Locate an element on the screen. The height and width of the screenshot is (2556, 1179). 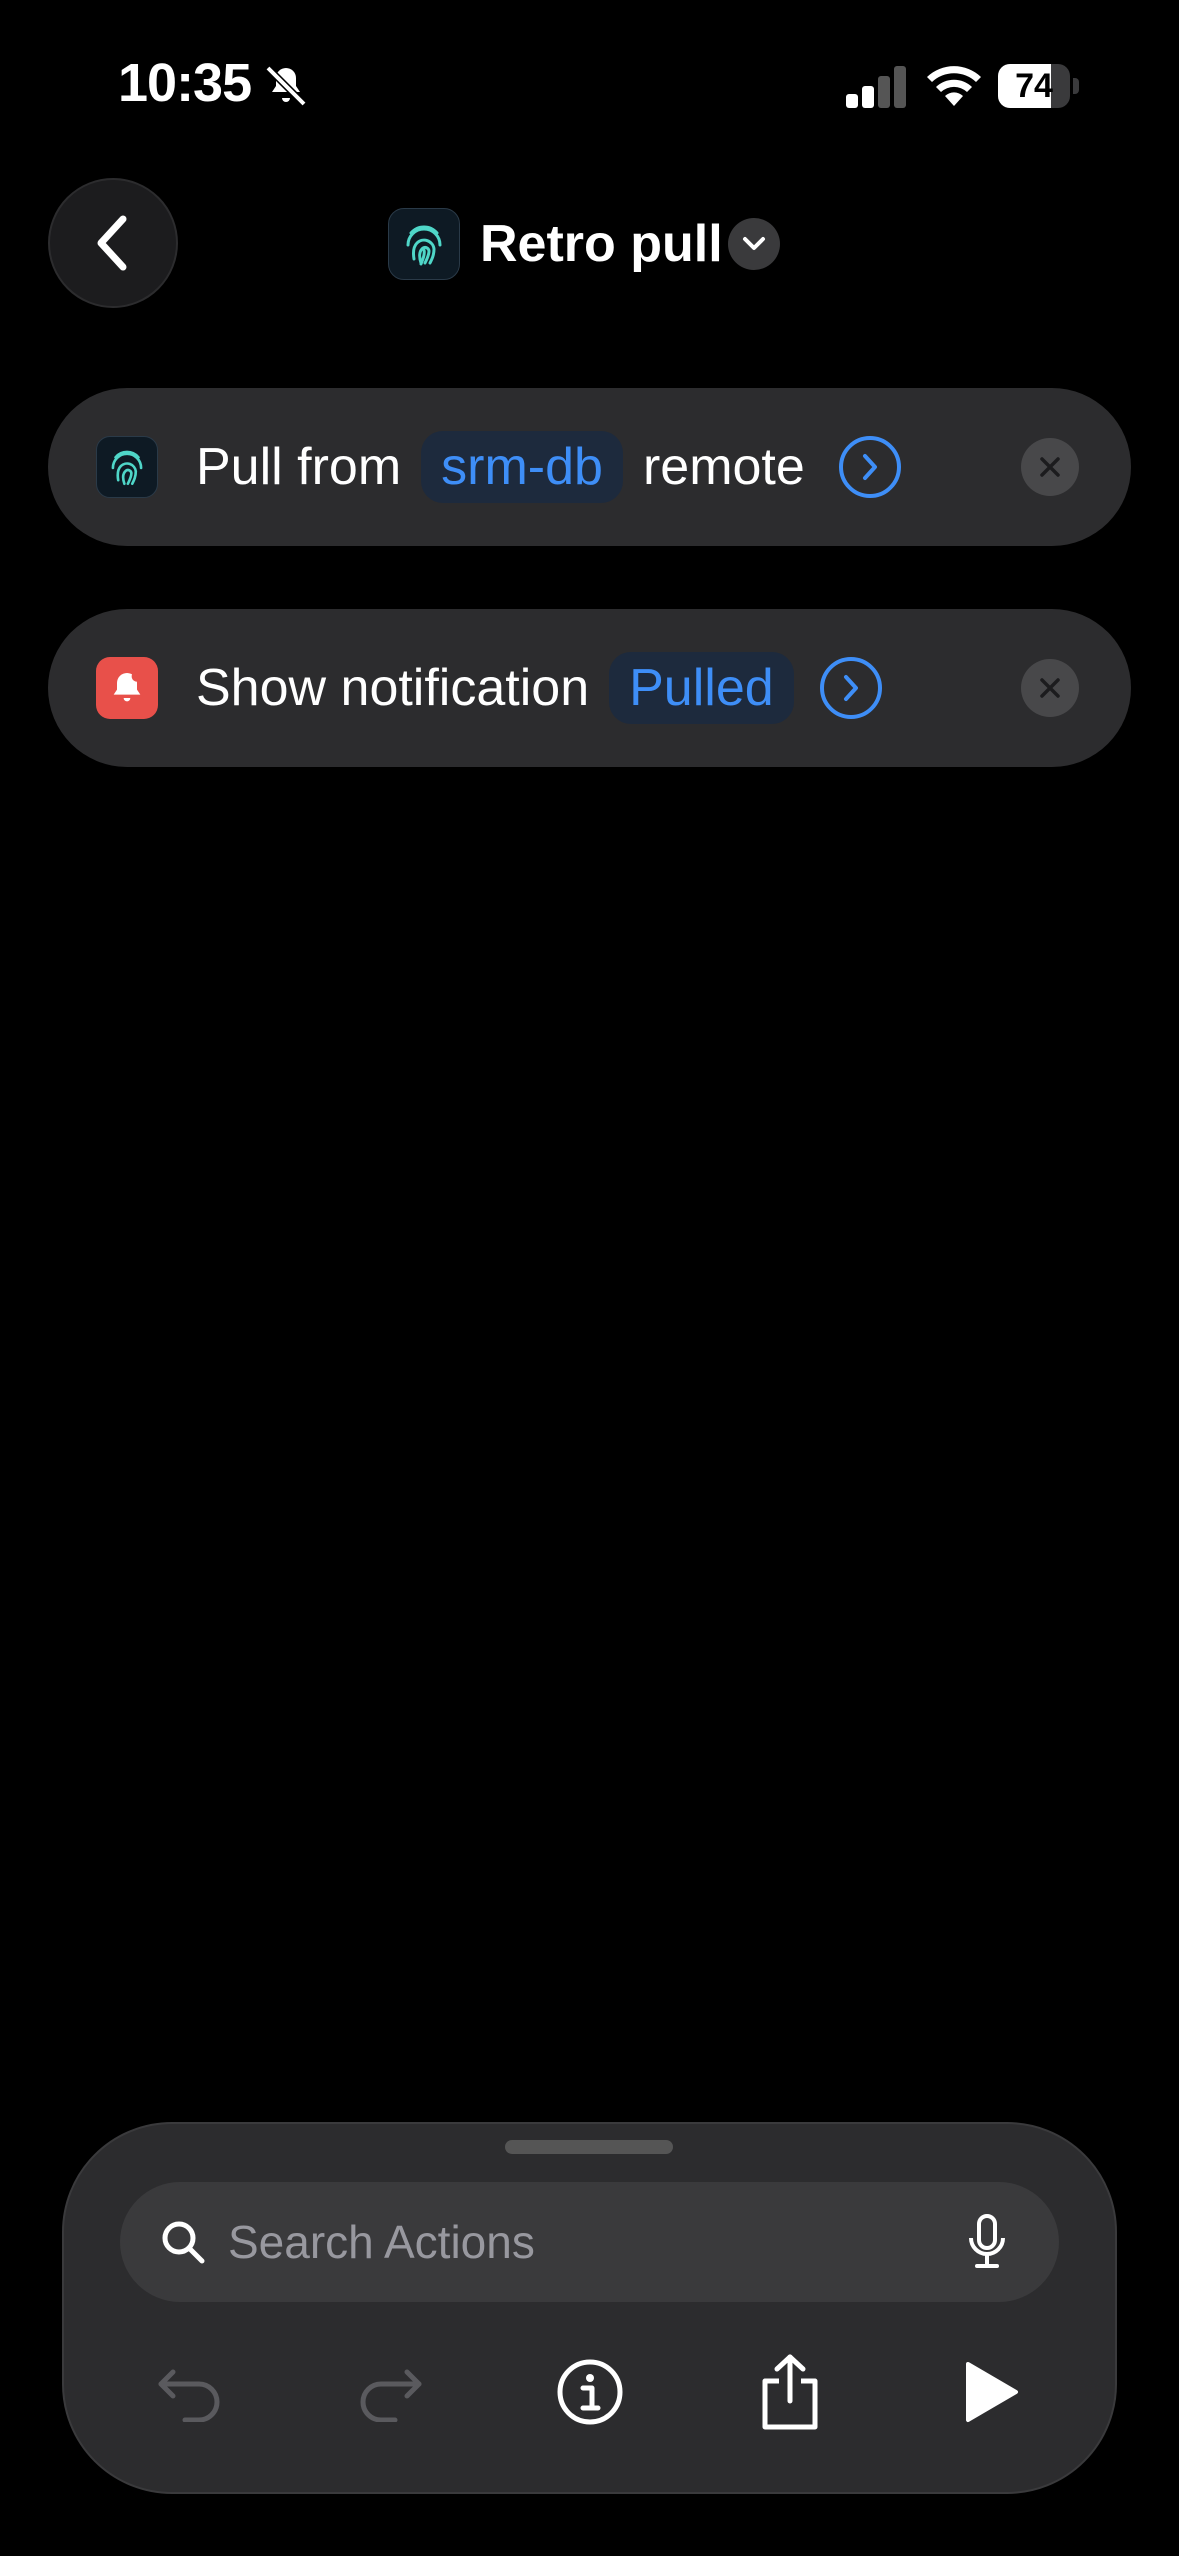
battery-percent: 74 is located at coordinates (1034, 86).